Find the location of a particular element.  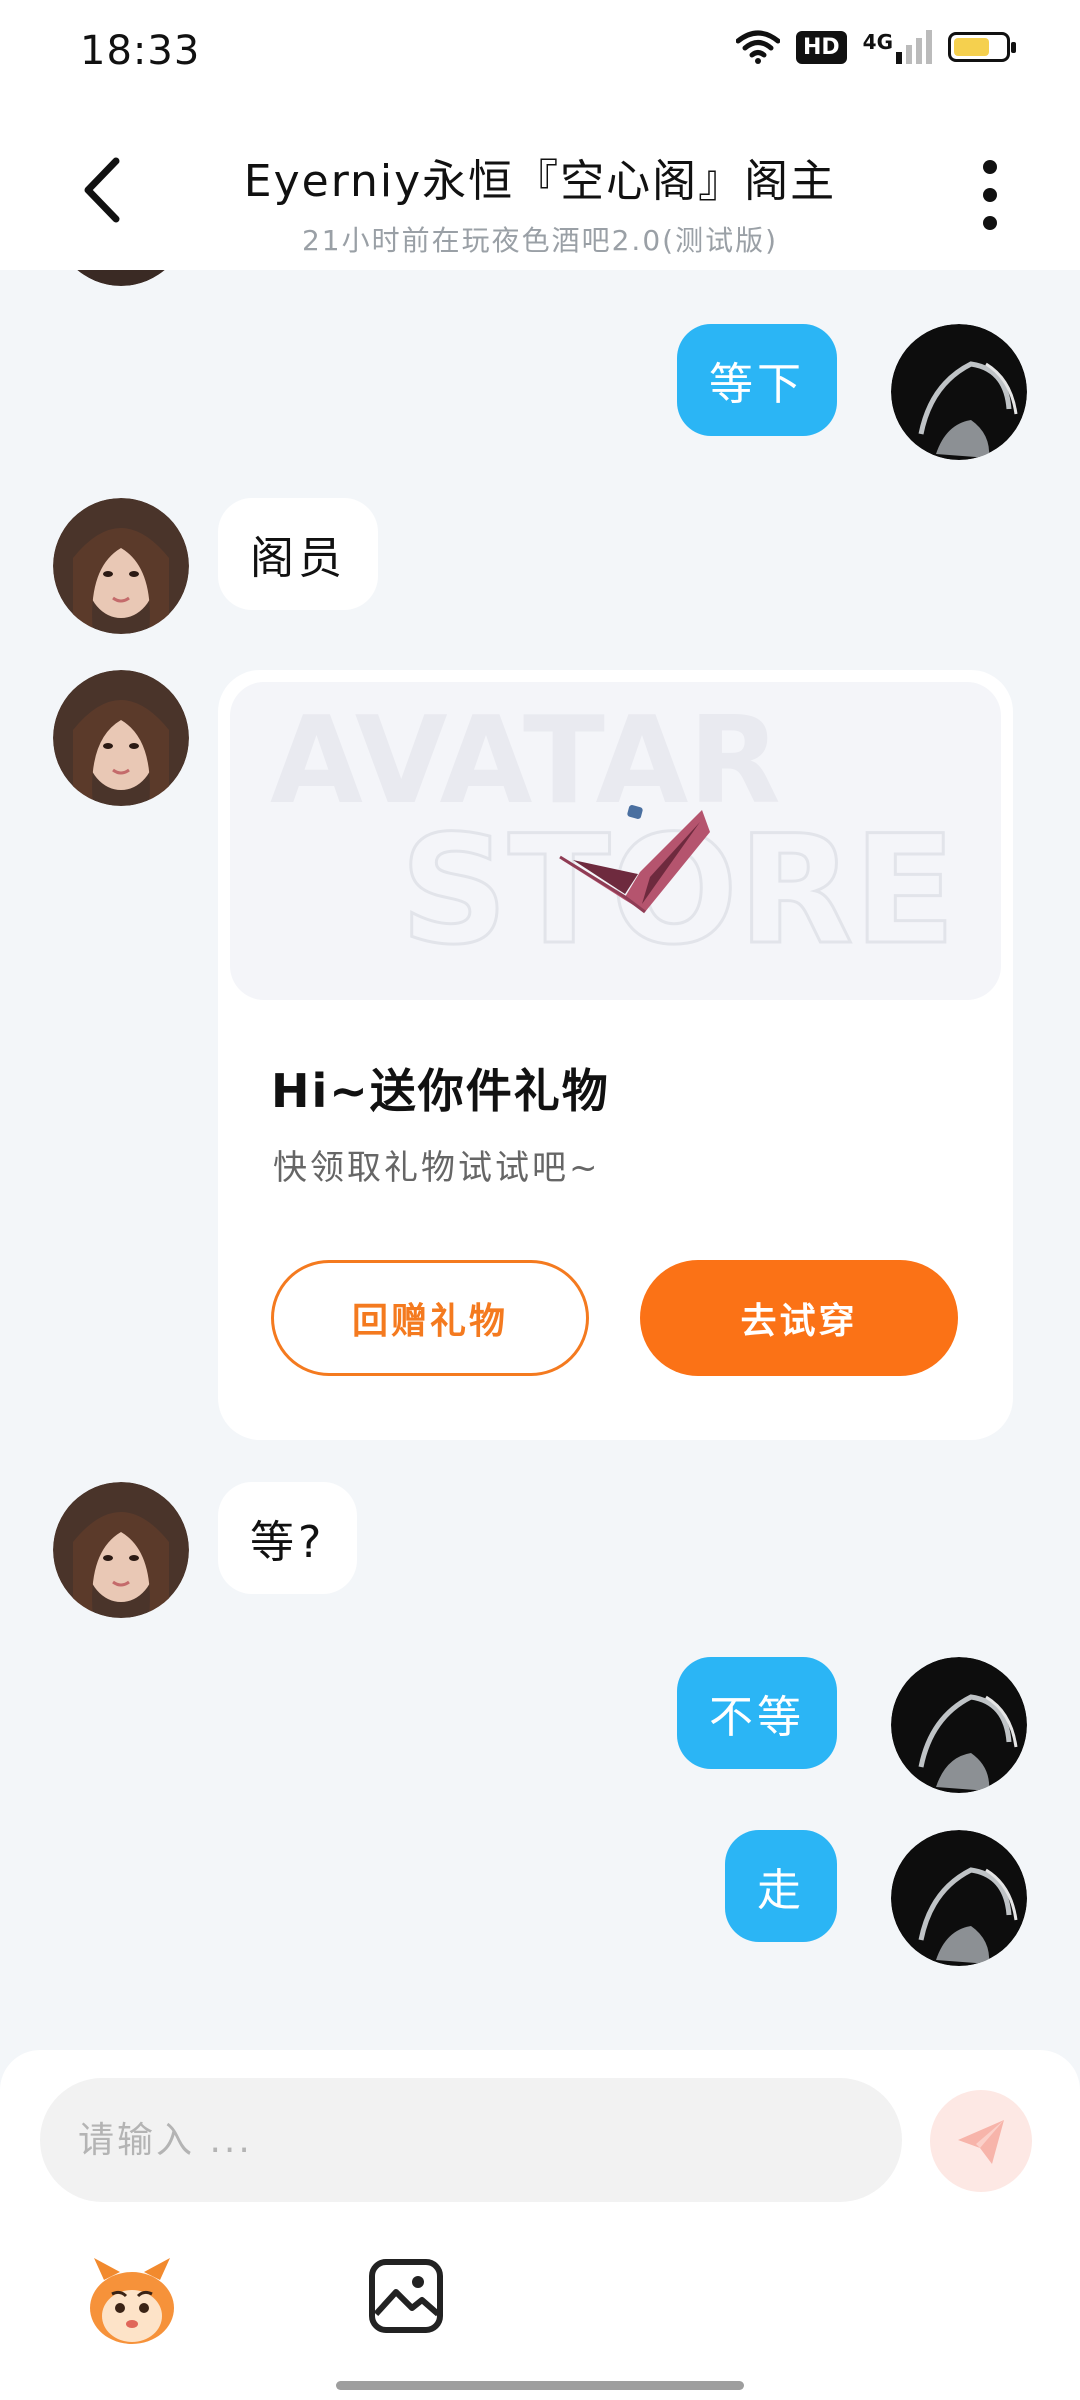

status-bar: 18:33 HD 4G is located at coordinates (540, 52).